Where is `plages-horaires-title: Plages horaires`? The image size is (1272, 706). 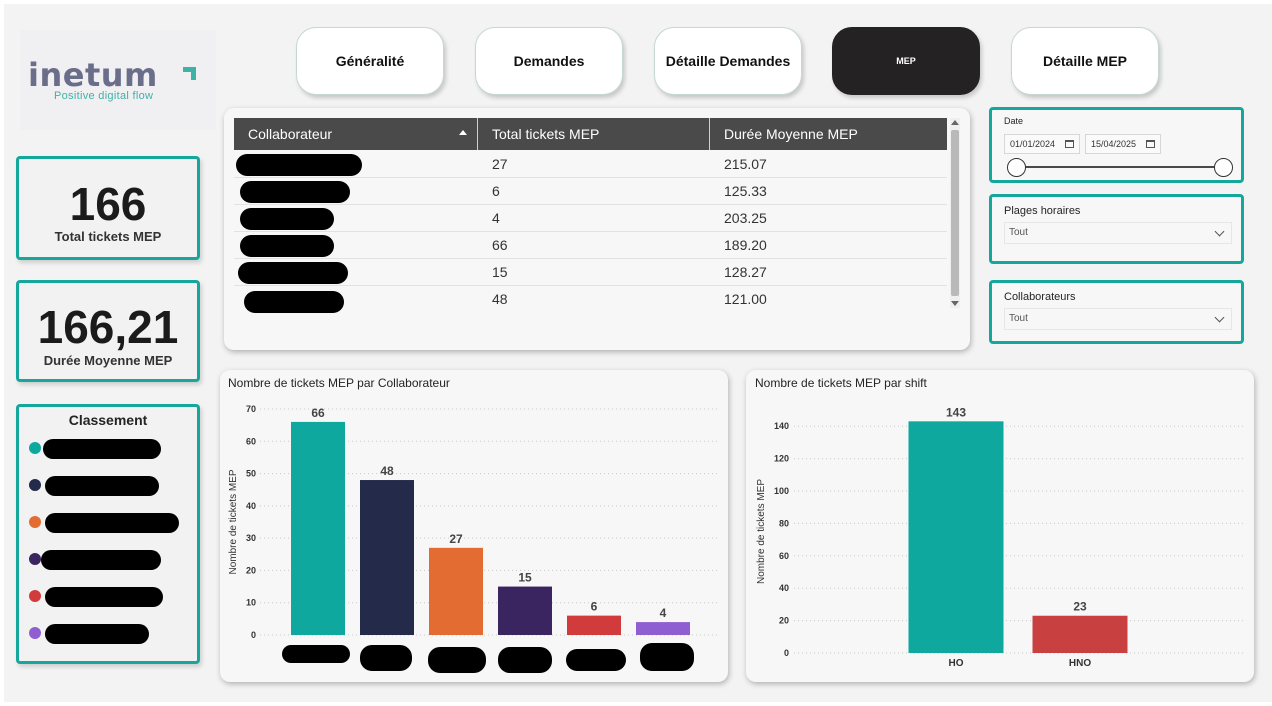 plages-horaires-title: Plages horaires is located at coordinates (1042, 211).